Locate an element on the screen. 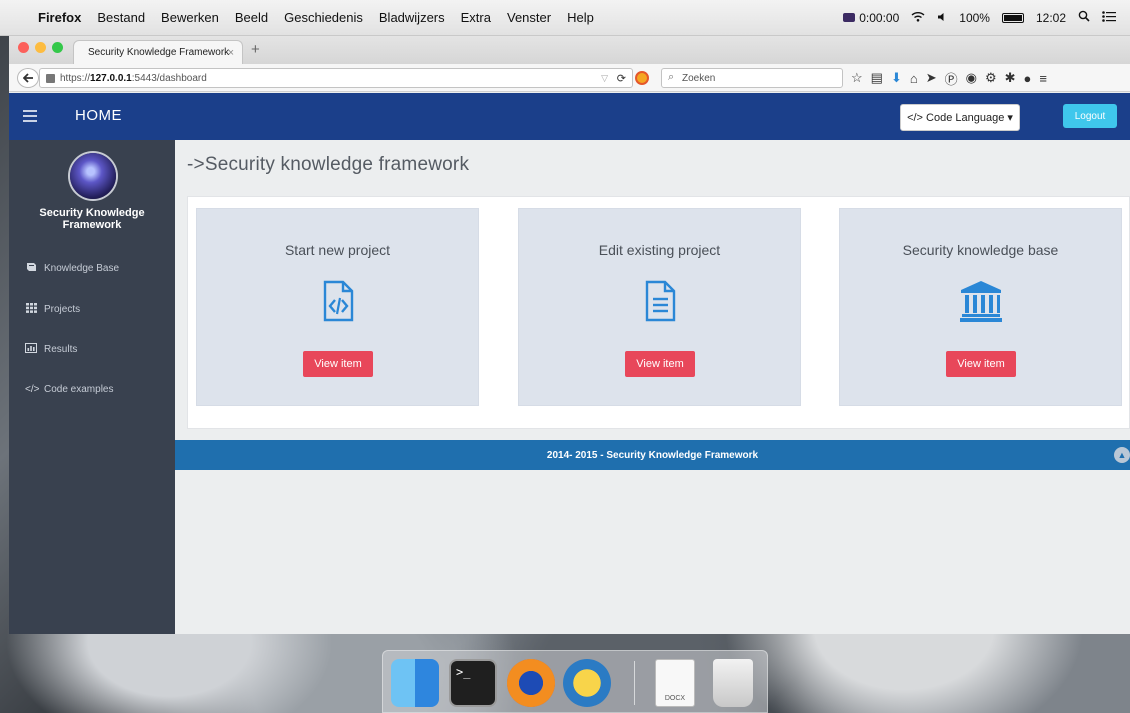 This screenshot has width=1130, height=713. url-history-dropdown-icon: ▽ is located at coordinates (604, 78).